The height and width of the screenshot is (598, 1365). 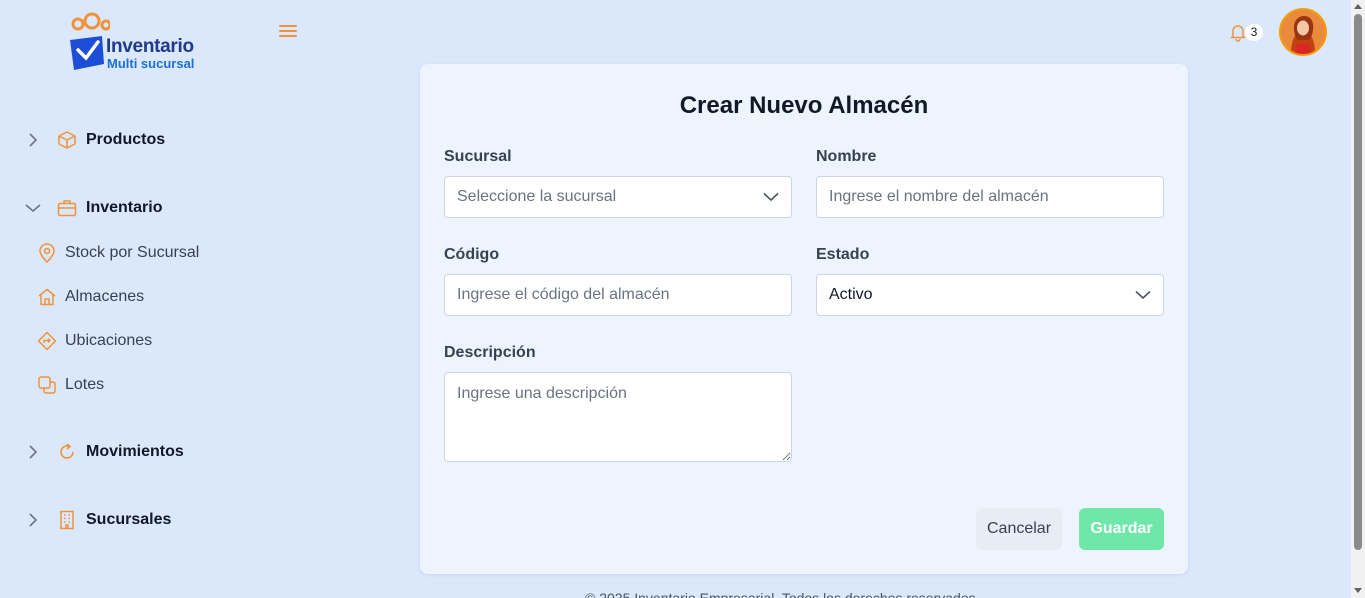 I want to click on estado-label: Estado, so click(x=843, y=254).